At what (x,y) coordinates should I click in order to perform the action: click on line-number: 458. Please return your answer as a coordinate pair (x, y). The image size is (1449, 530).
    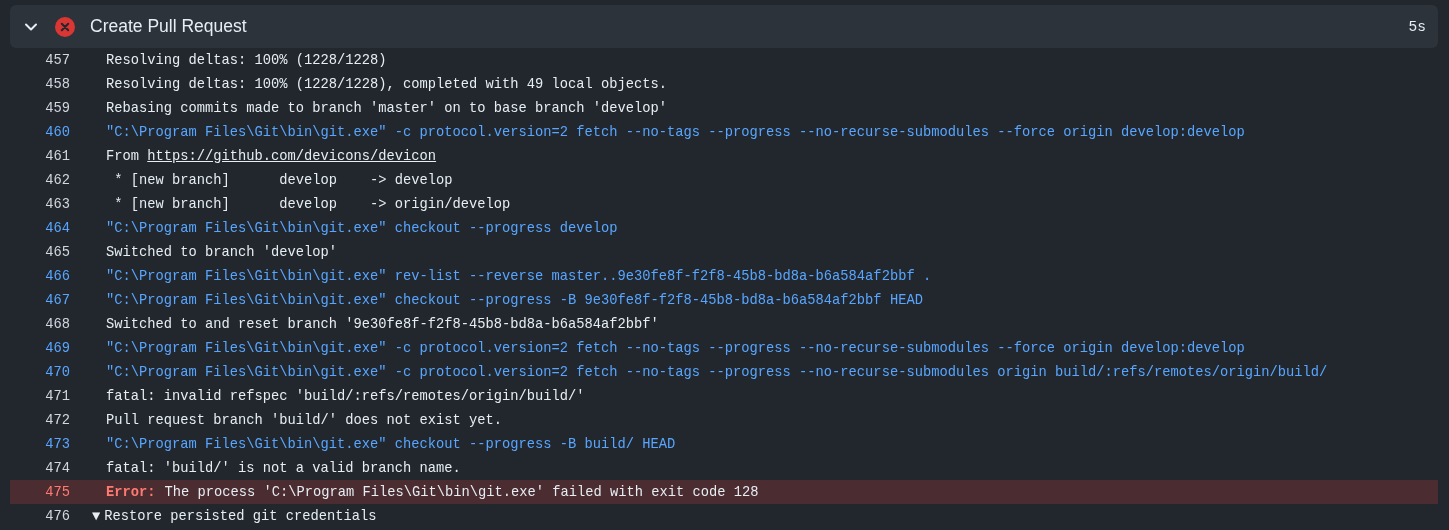
    Looking at the image, I should click on (57, 84).